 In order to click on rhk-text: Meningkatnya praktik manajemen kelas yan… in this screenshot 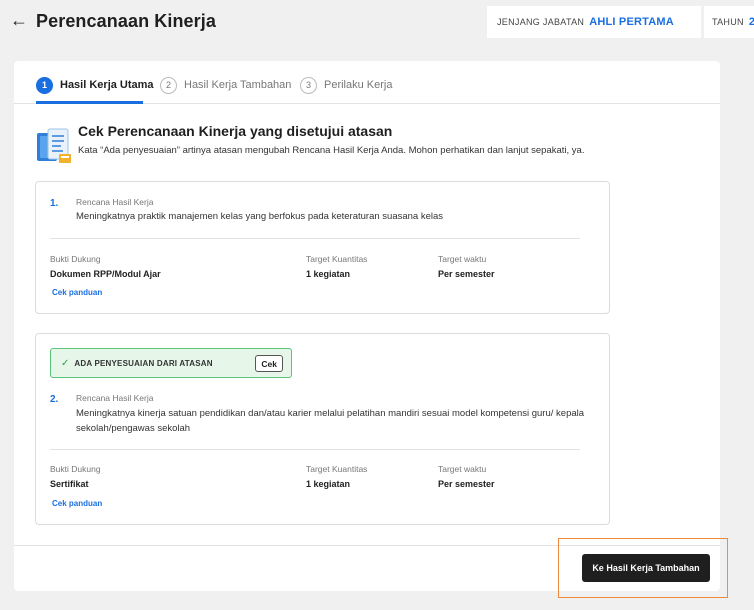, I will do `click(260, 216)`.